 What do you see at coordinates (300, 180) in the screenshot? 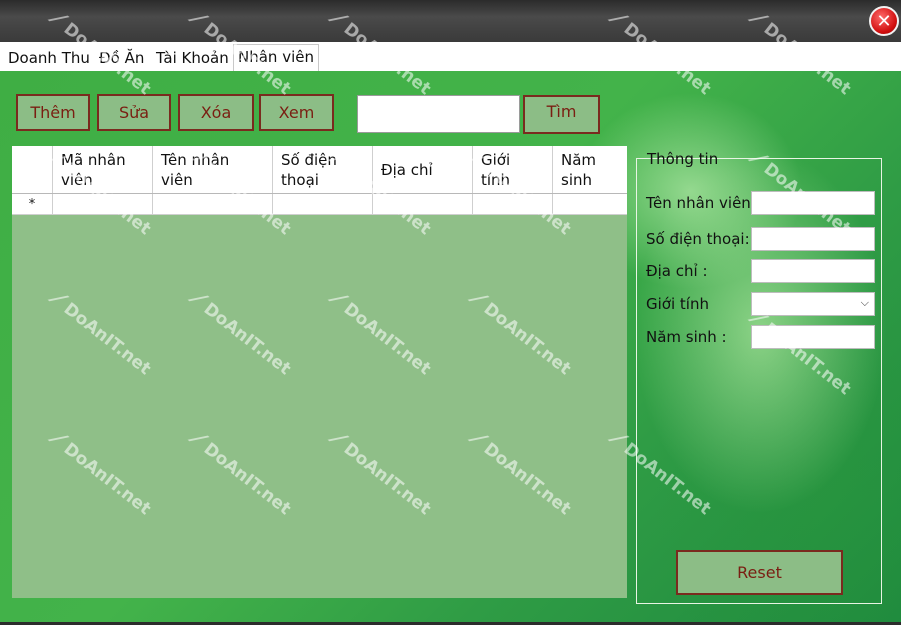
I see `column-header-line: thoại` at bounding box center [300, 180].